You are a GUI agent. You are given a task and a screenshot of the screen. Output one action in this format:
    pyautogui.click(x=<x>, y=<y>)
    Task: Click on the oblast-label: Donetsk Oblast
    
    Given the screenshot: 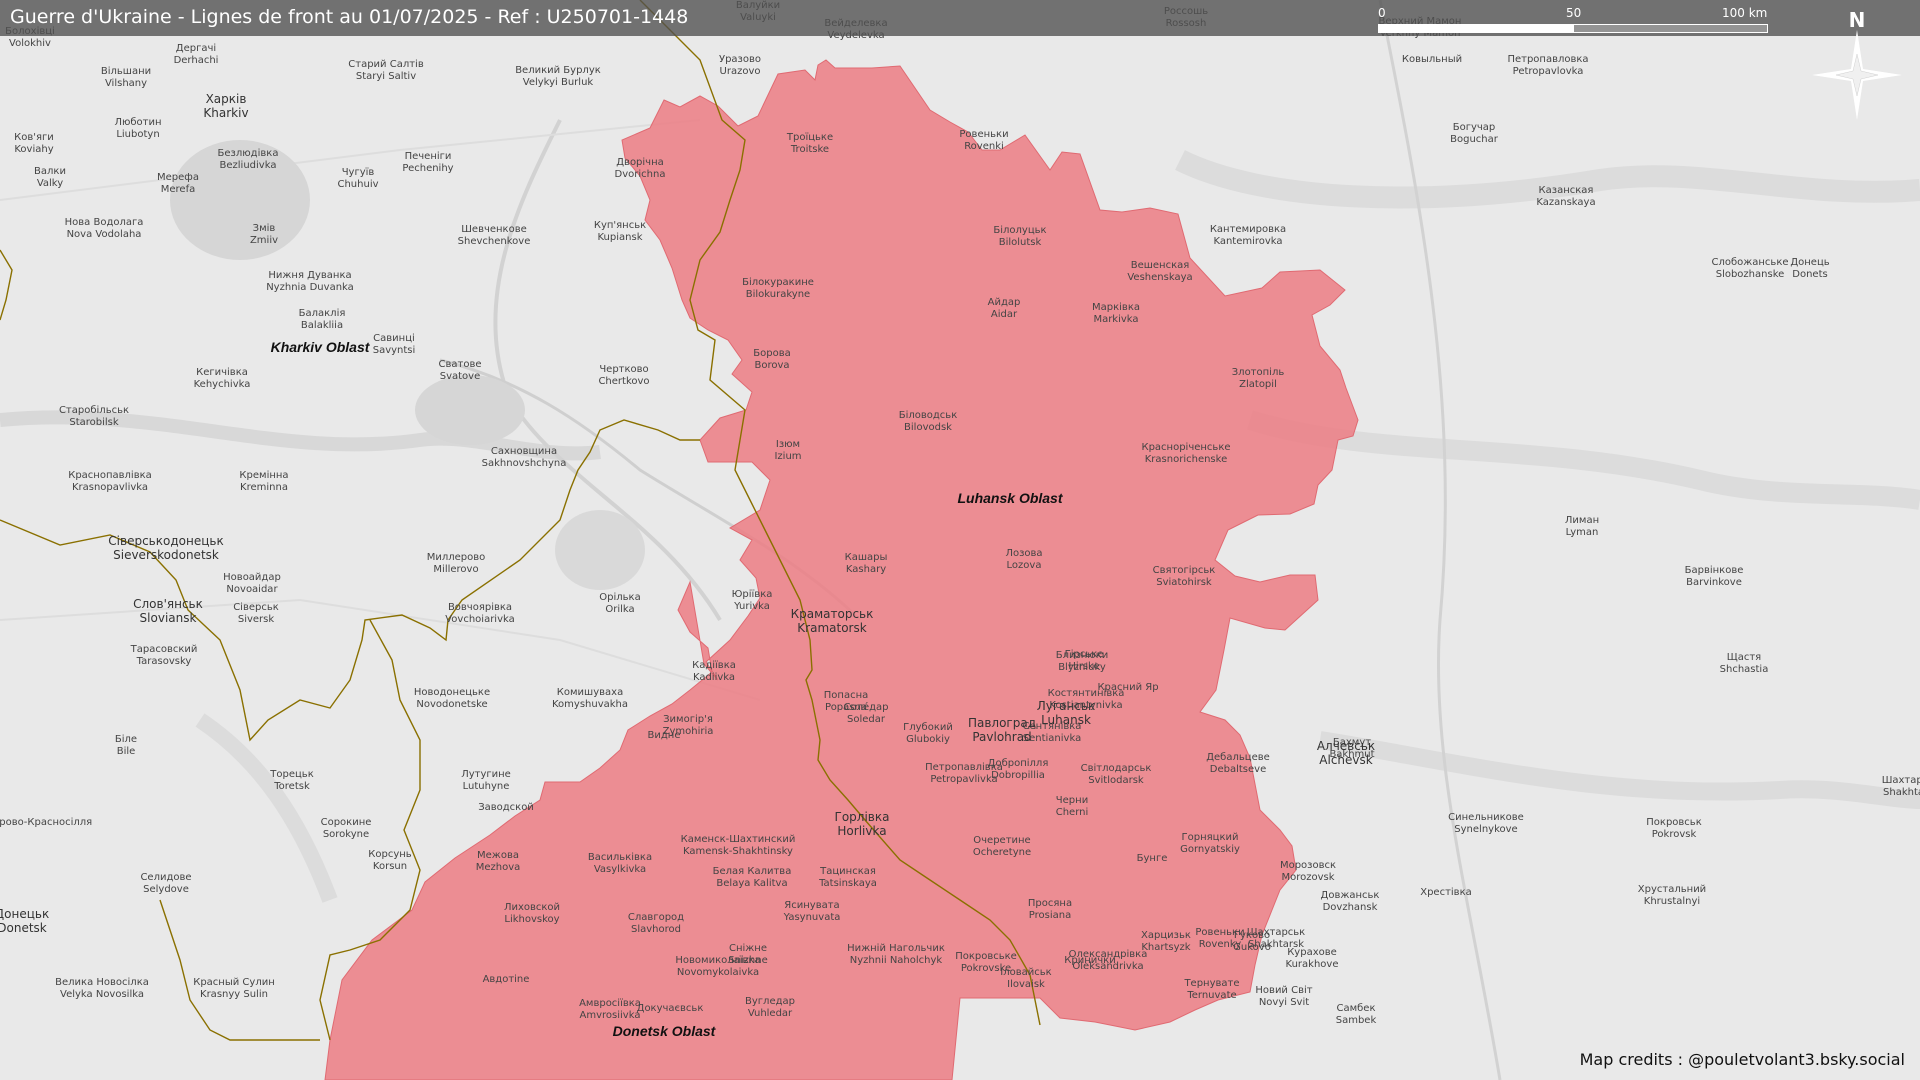 What is the action you would take?
    pyautogui.click(x=665, y=1031)
    